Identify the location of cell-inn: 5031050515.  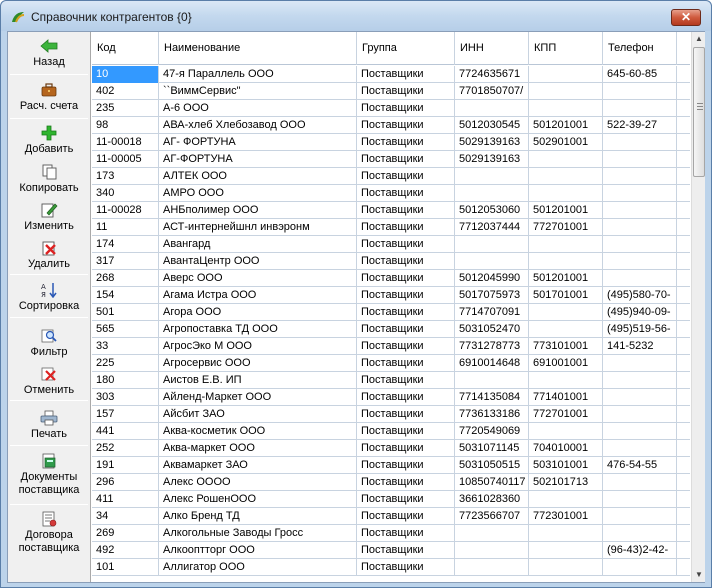
(492, 465).